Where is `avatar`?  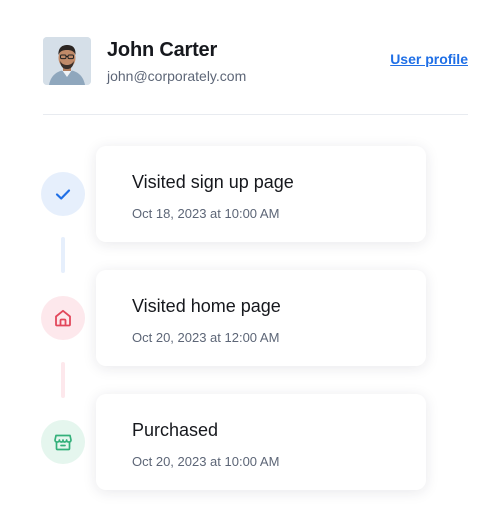
avatar is located at coordinates (67, 61).